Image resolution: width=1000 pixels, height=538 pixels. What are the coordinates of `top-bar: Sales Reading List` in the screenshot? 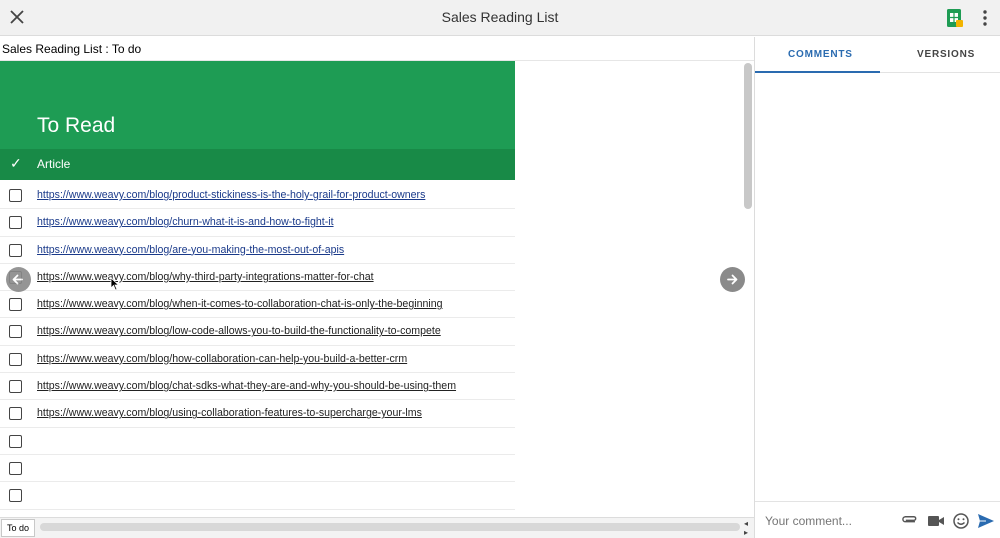 It's located at (500, 18).